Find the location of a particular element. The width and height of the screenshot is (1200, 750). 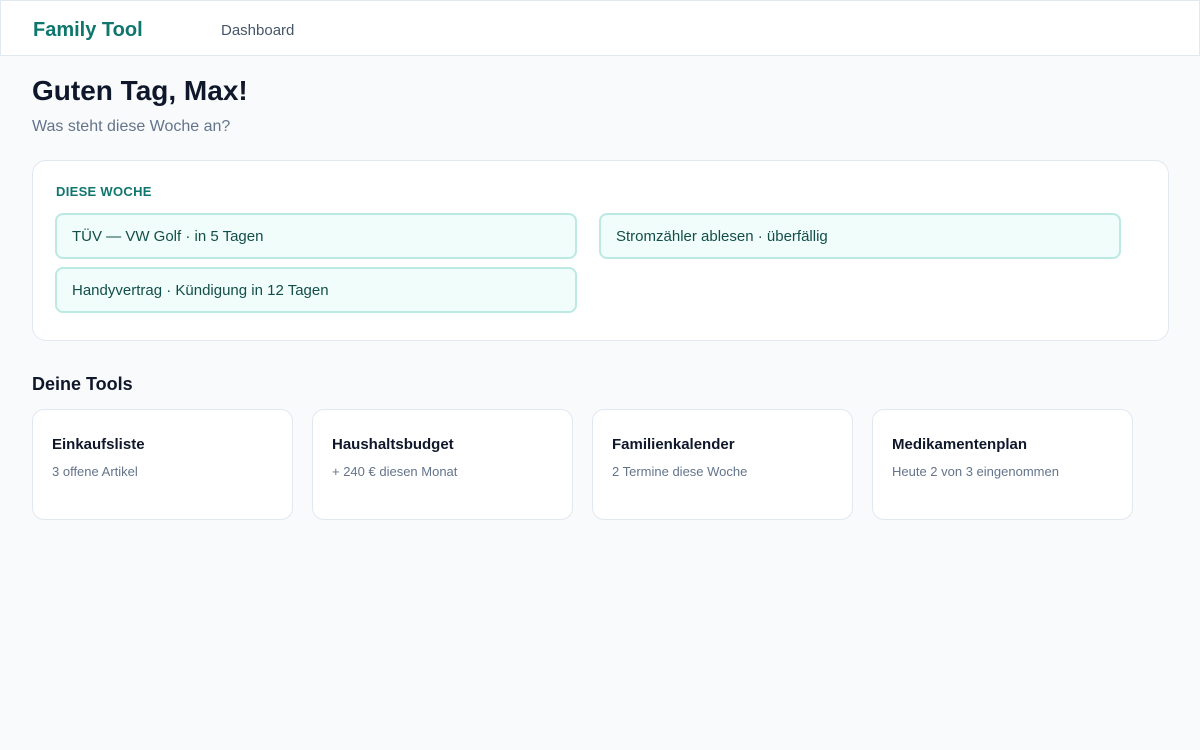

tool-card-haushaltsbudget: Haushaltsbudget + 240 € diesen Monat is located at coordinates (442, 464).